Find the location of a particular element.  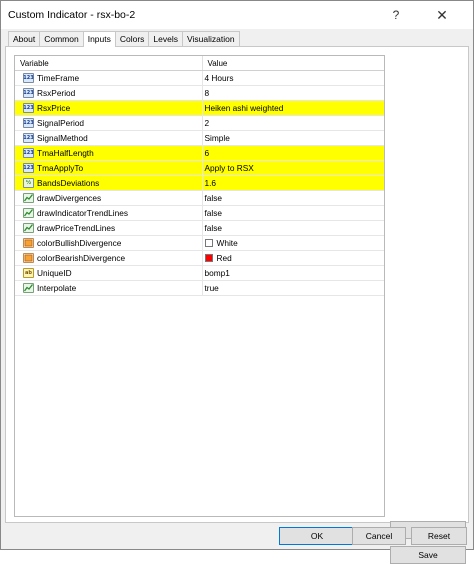

value-text: 4 Hours is located at coordinates (219, 77).